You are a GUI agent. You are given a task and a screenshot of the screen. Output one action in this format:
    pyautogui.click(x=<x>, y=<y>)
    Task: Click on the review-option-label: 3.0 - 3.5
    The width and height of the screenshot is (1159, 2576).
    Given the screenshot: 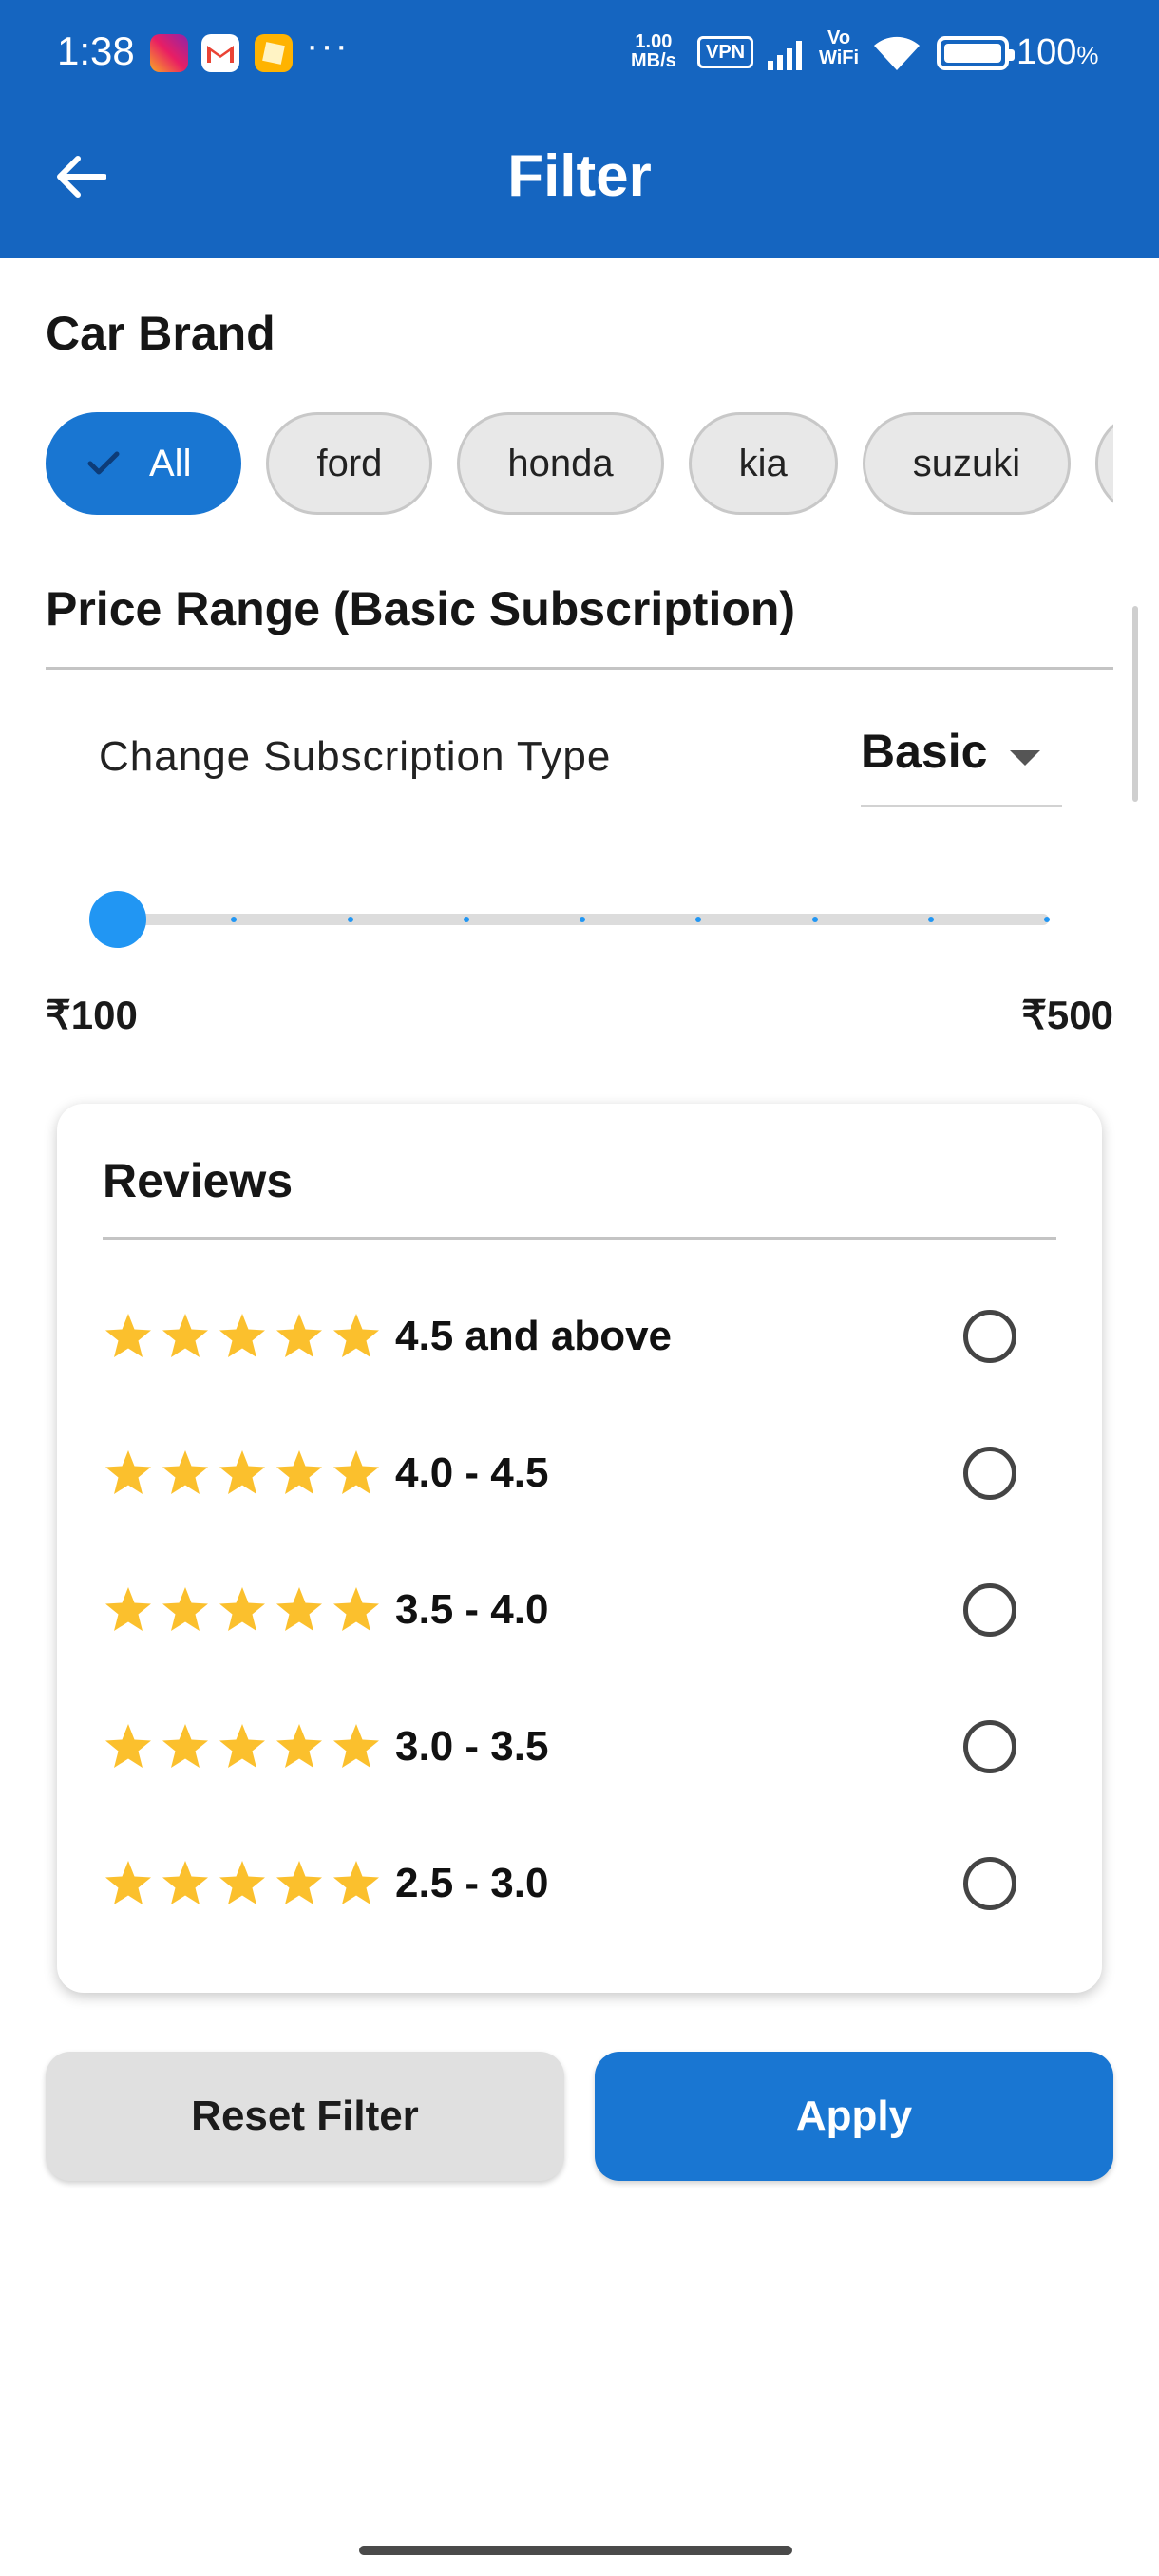 What is the action you would take?
    pyautogui.click(x=472, y=1746)
    